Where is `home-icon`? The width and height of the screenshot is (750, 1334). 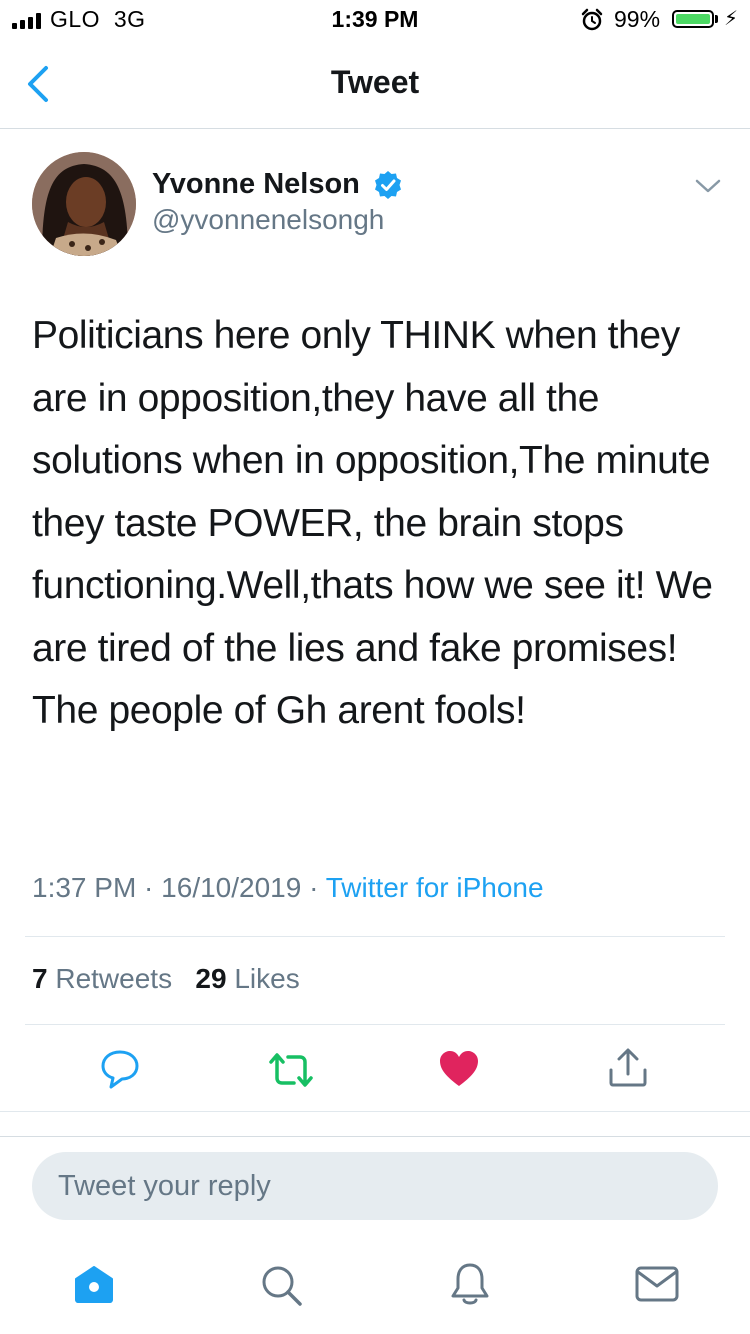 home-icon is located at coordinates (94, 1284).